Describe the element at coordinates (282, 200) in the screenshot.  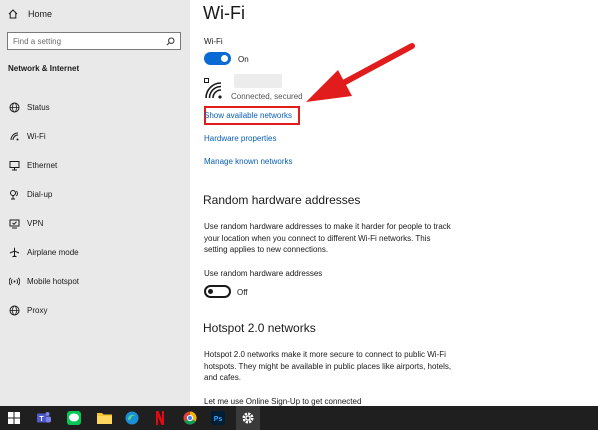
I see `random-hw-heading: Random hardware addresses` at that location.